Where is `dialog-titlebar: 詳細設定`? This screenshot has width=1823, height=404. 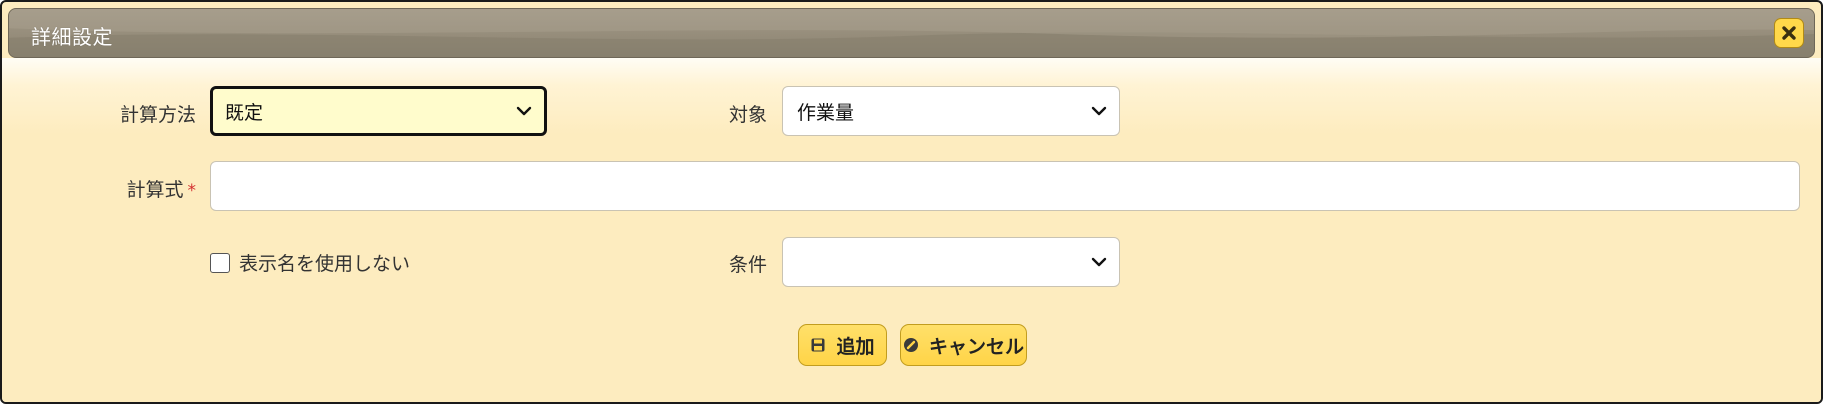 dialog-titlebar: 詳細設定 is located at coordinates (911, 33).